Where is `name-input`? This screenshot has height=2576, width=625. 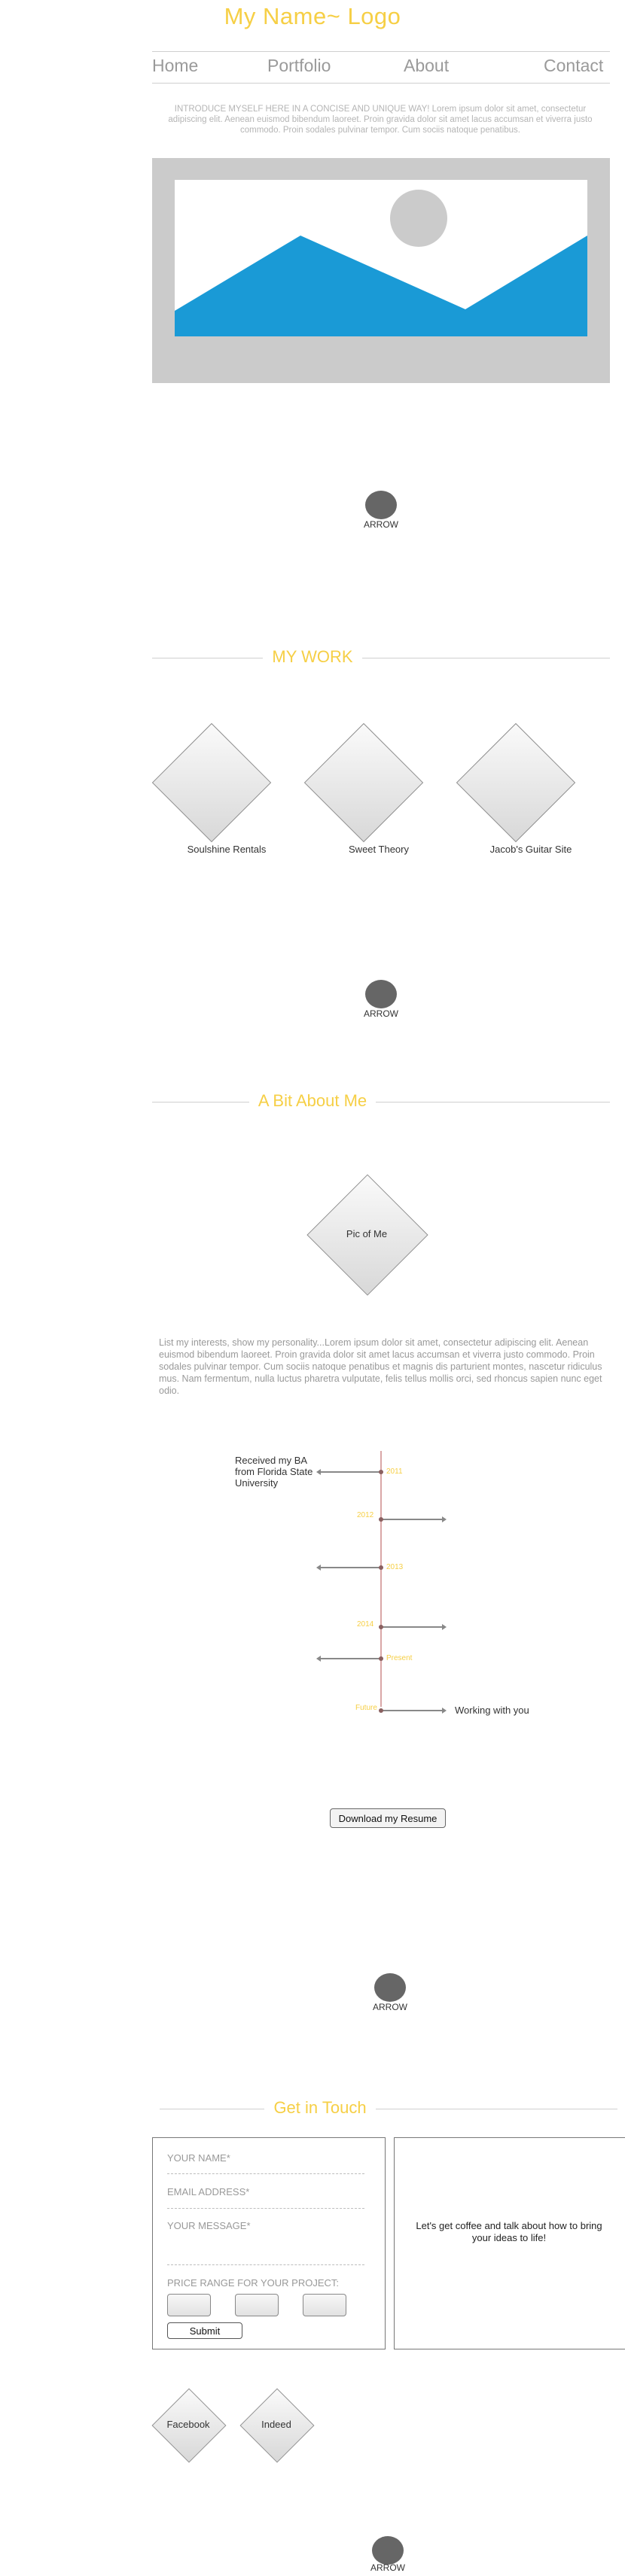 name-input is located at coordinates (265, 2173).